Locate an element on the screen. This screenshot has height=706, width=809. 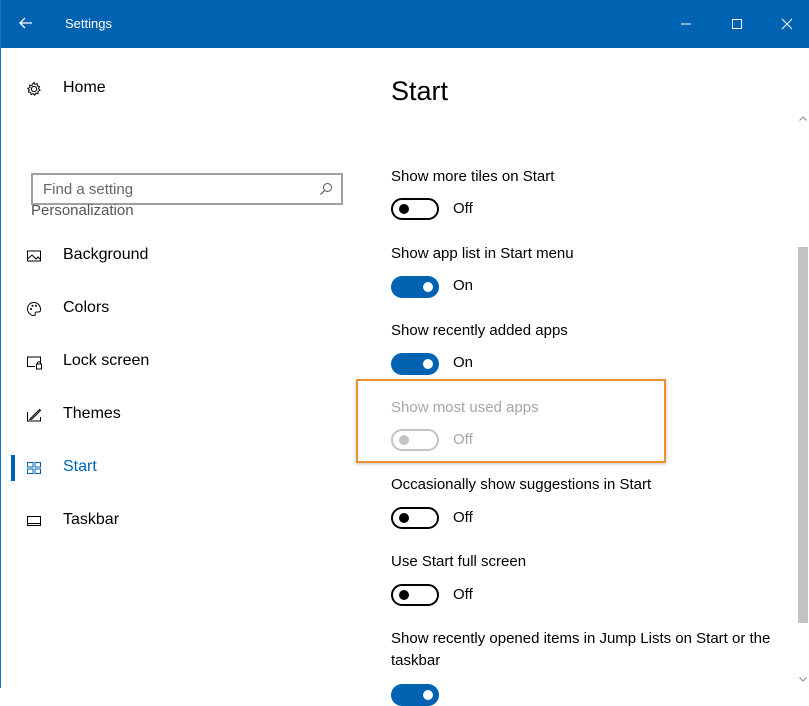
setting-full-screen: Use Start full screen Off is located at coordinates (591, 581).